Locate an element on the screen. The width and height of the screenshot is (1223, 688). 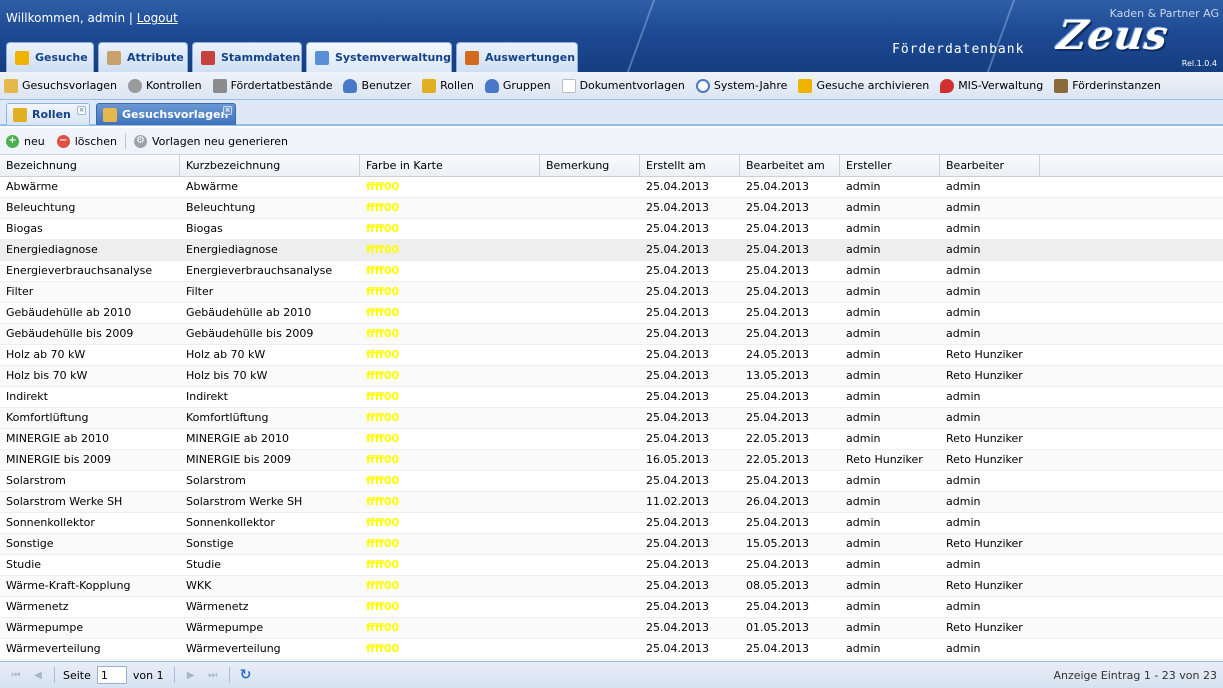
column-header-ersteller: Ersteller is located at coordinates (890, 166).